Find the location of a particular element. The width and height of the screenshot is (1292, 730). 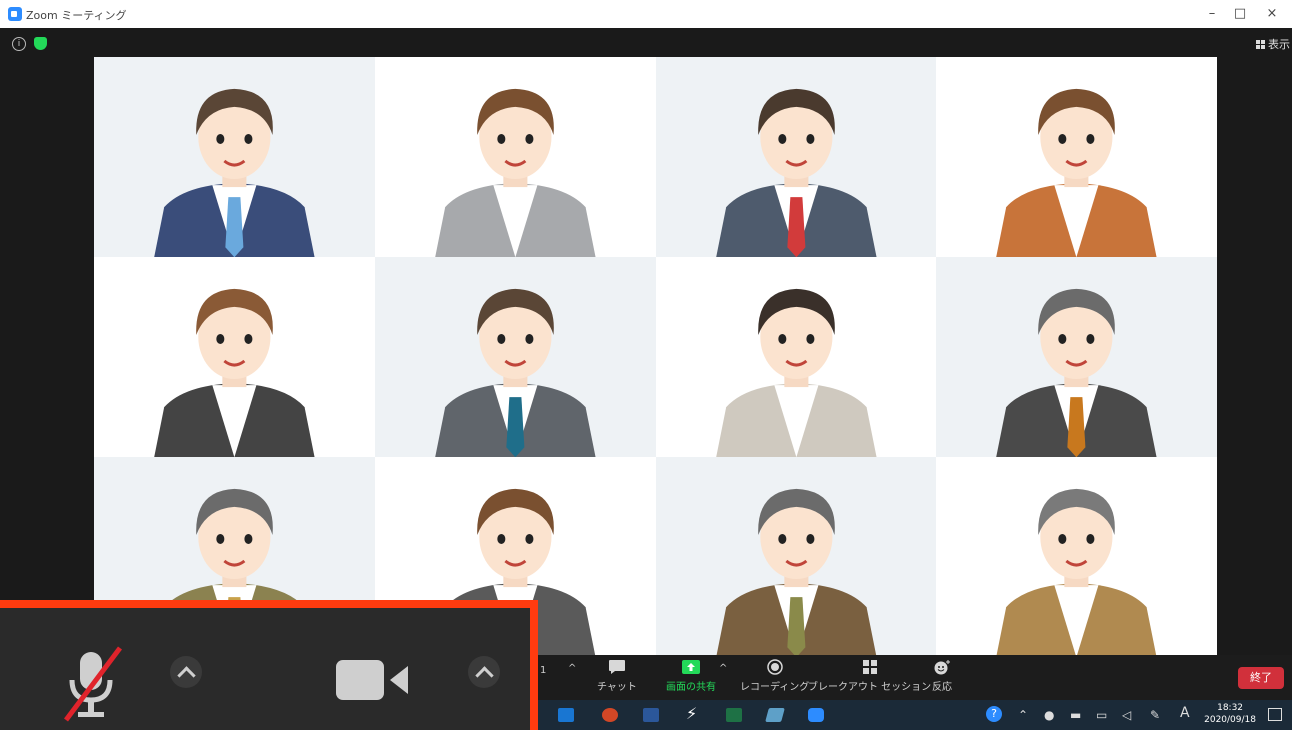

end-meeting-button: 終了 is located at coordinates (1261, 678).